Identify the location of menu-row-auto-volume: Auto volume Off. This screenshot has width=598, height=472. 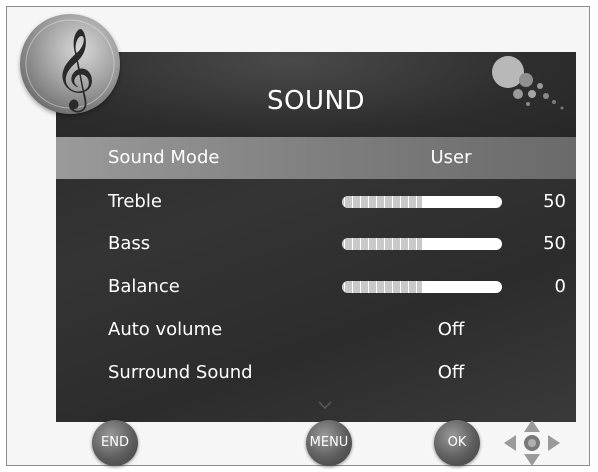
(316, 330).